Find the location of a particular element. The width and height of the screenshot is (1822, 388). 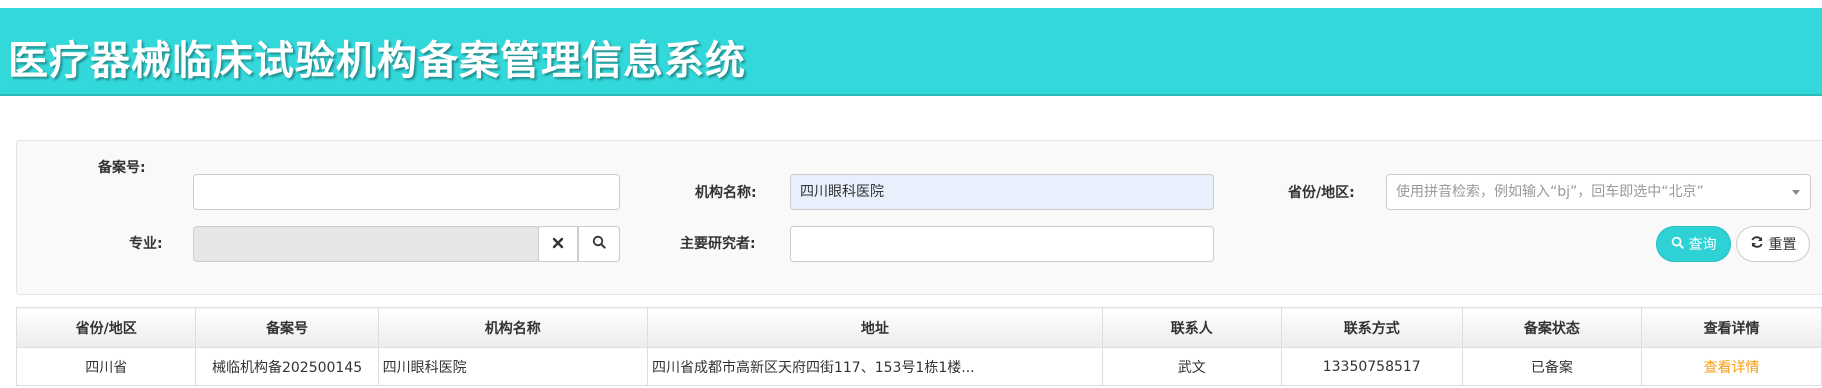

query-button-label: 查询 is located at coordinates (1702, 245).